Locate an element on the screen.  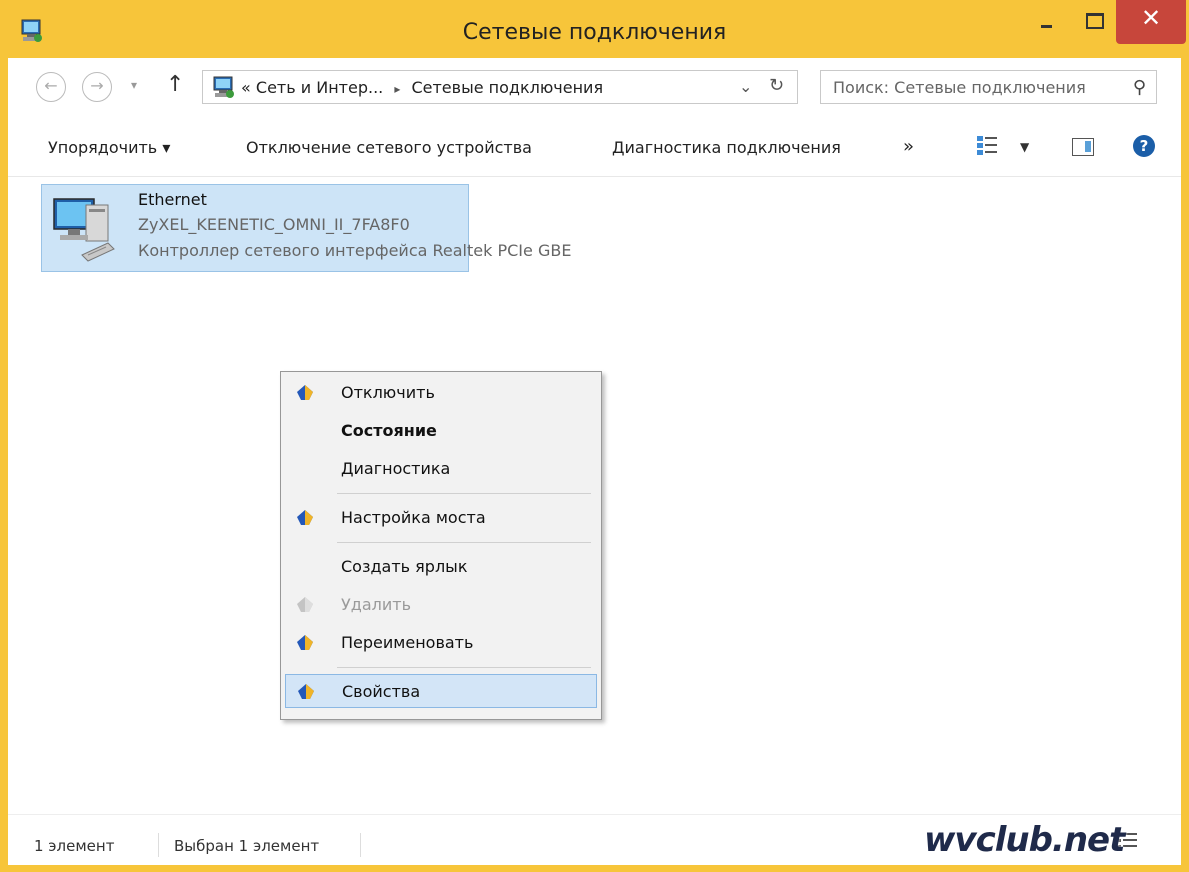
menu-item-diagnostics: Диагностика is located at coordinates (441, 469).